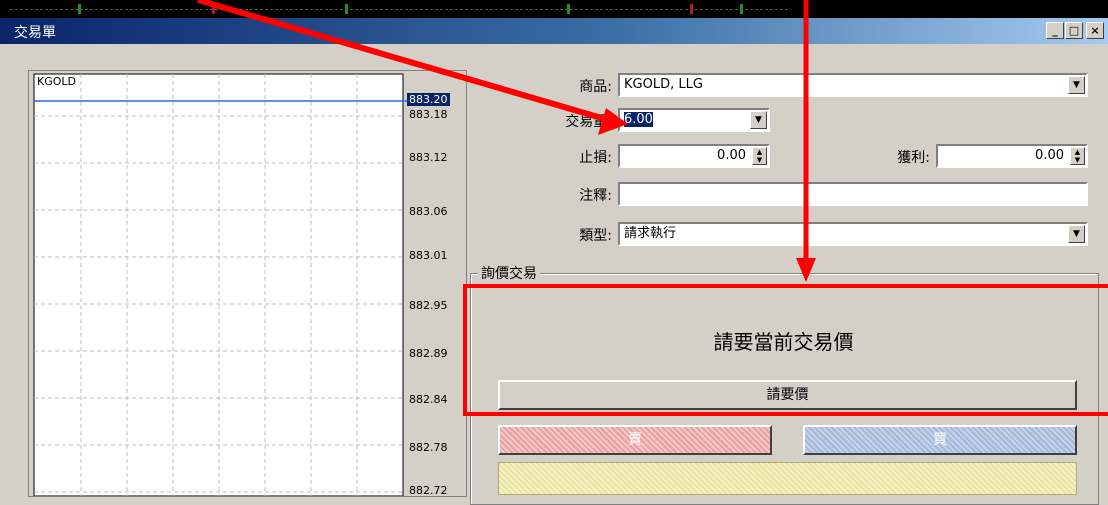  Describe the element at coordinates (595, 236) in the screenshot. I see `type-label: 類型:` at that location.